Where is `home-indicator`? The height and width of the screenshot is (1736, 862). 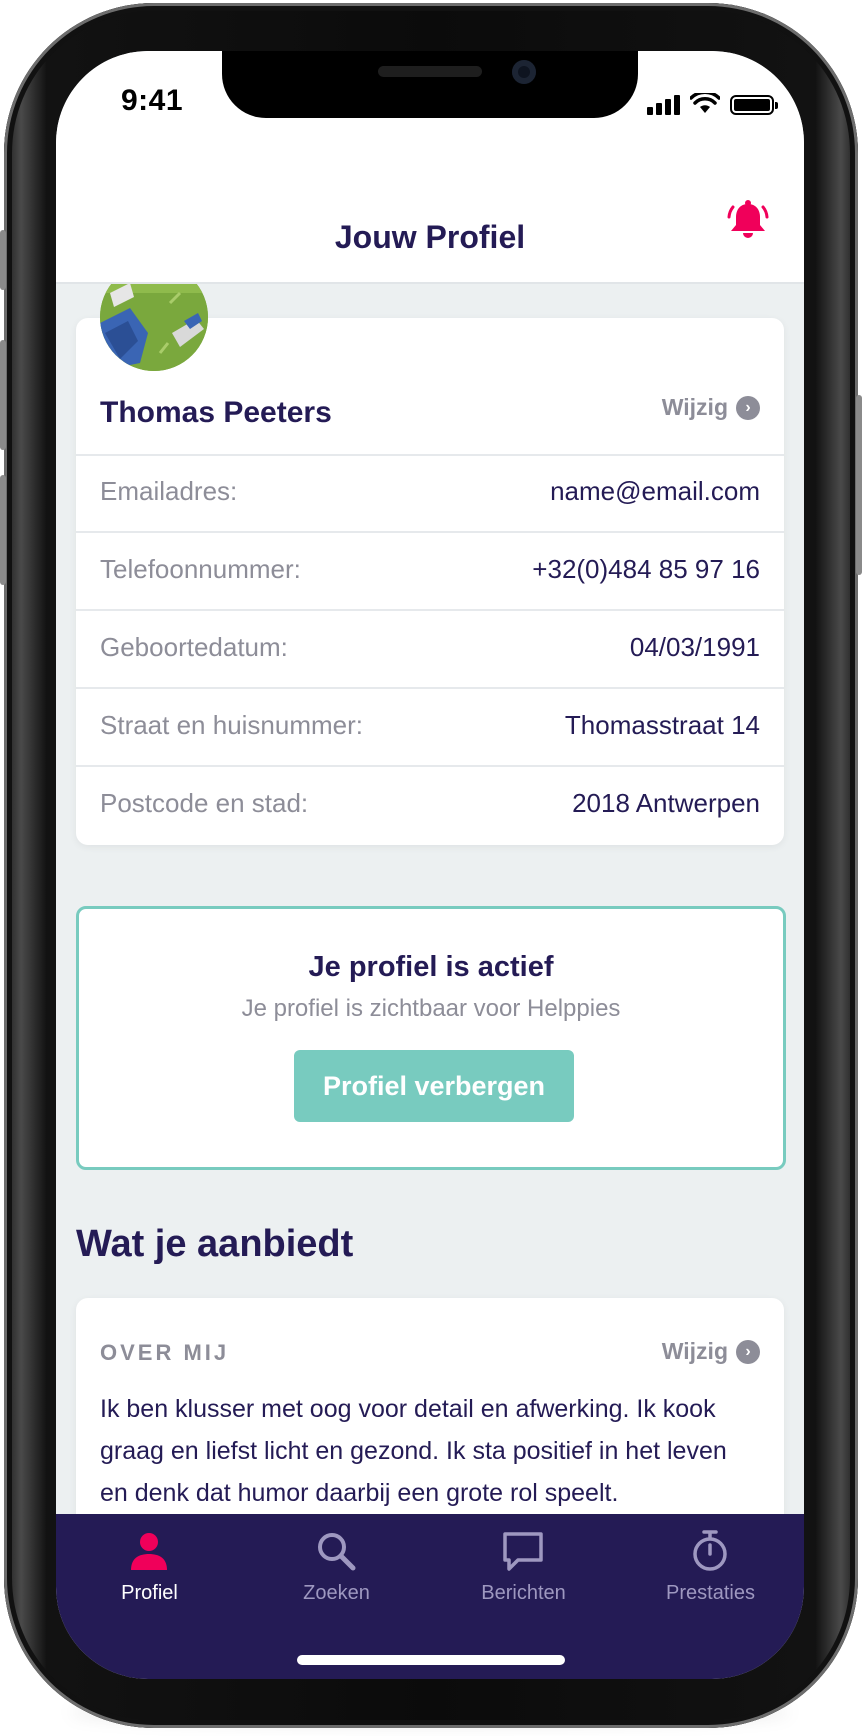 home-indicator is located at coordinates (431, 1660).